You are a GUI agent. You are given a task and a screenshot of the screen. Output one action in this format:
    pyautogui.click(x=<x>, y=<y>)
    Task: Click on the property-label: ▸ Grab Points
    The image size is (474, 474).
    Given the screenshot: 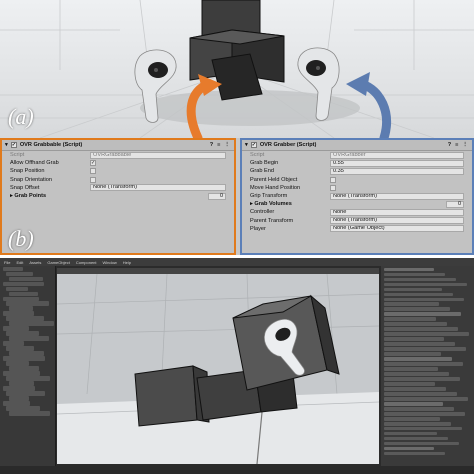 What is the action you would take?
    pyautogui.click(x=50, y=196)
    